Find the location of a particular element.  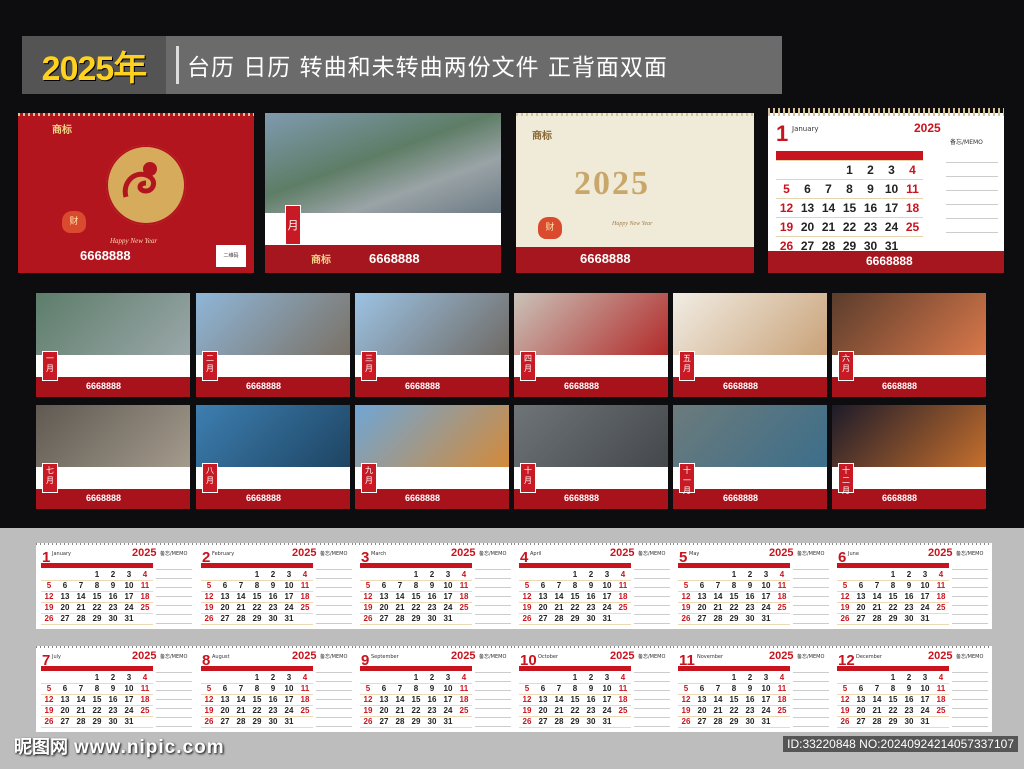

month-tag: 三月 is located at coordinates (369, 366).